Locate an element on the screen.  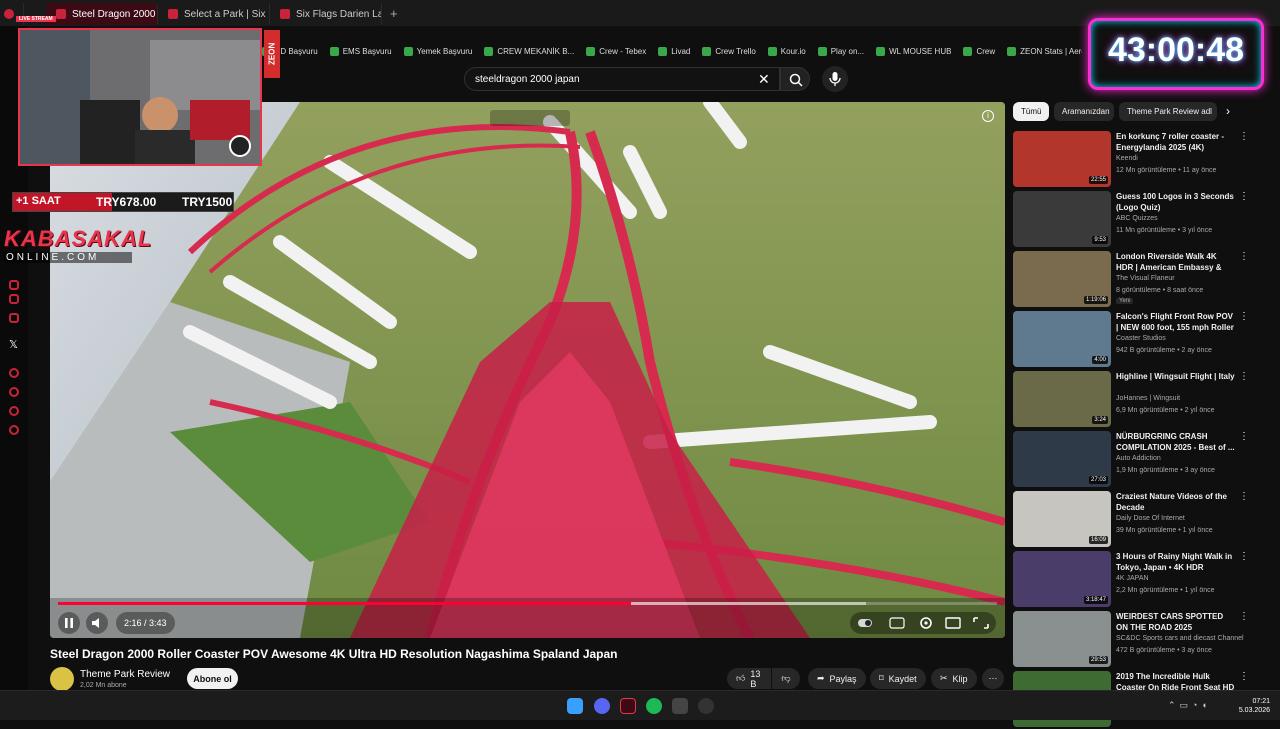
bookmark-item: Crew Trello is located at coordinates (729, 51).